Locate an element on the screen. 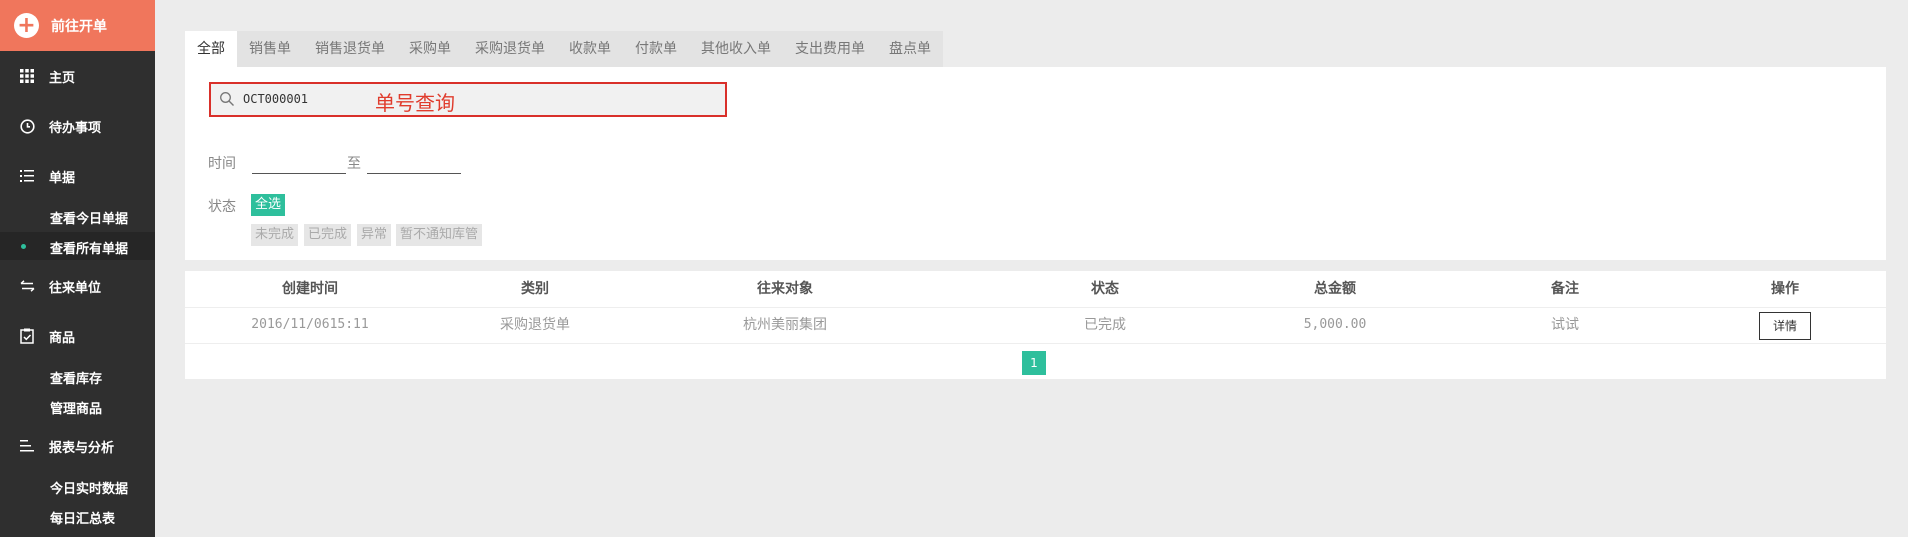 The width and height of the screenshot is (1908, 537). exchange-icon is located at coordinates (27, 286).